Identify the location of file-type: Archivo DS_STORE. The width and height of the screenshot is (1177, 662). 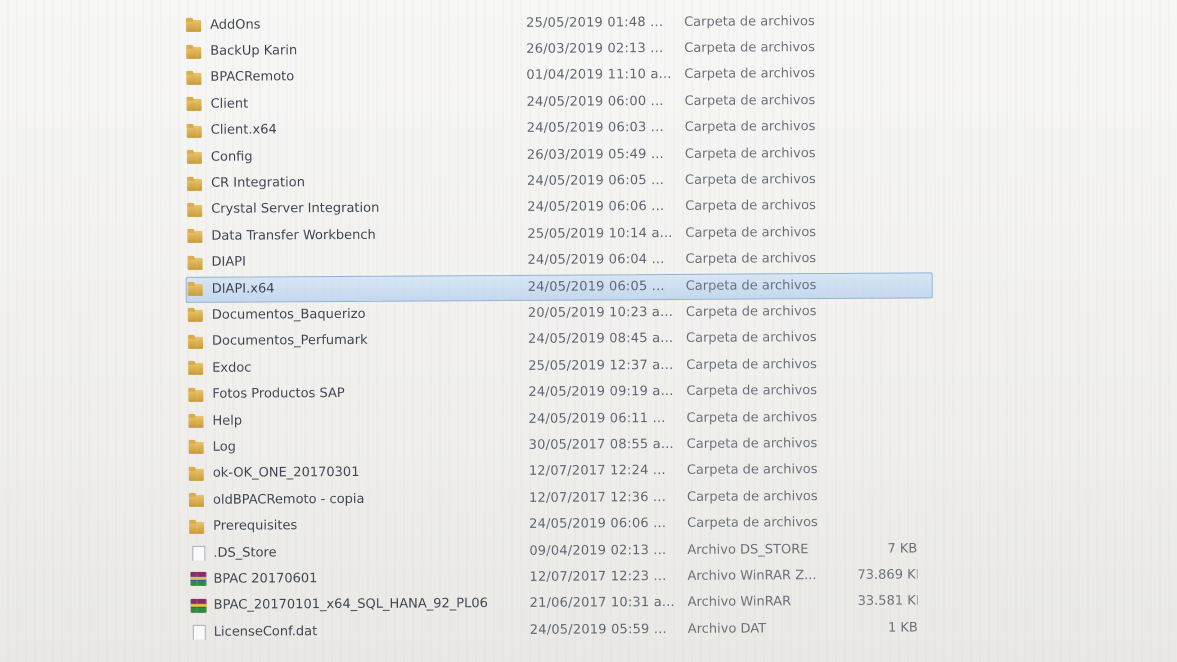
(748, 549).